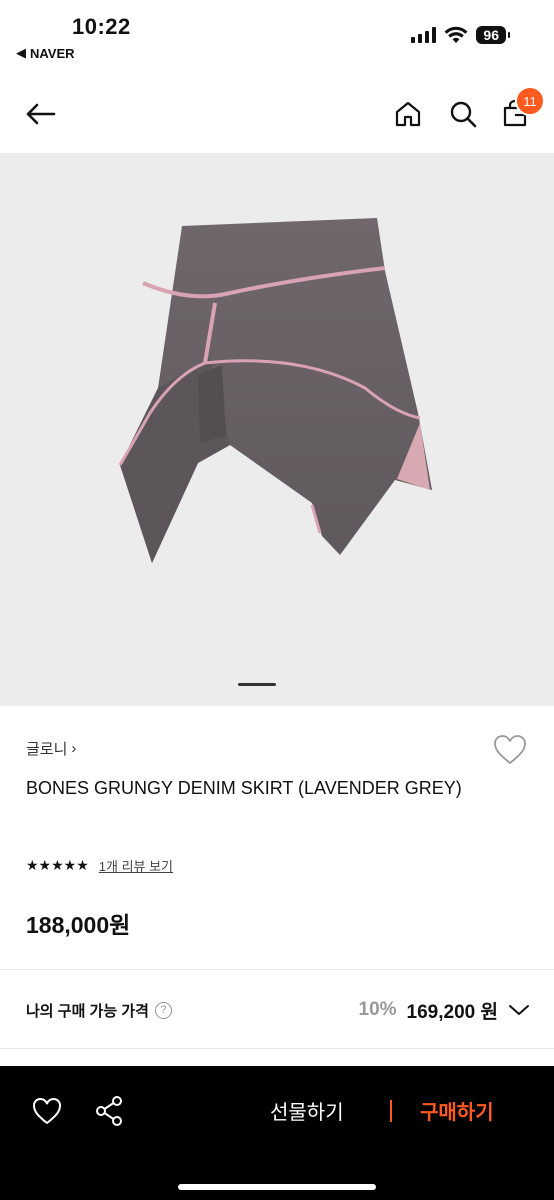 This screenshot has width=554, height=1200. I want to click on help-icon: ?, so click(163, 1010).